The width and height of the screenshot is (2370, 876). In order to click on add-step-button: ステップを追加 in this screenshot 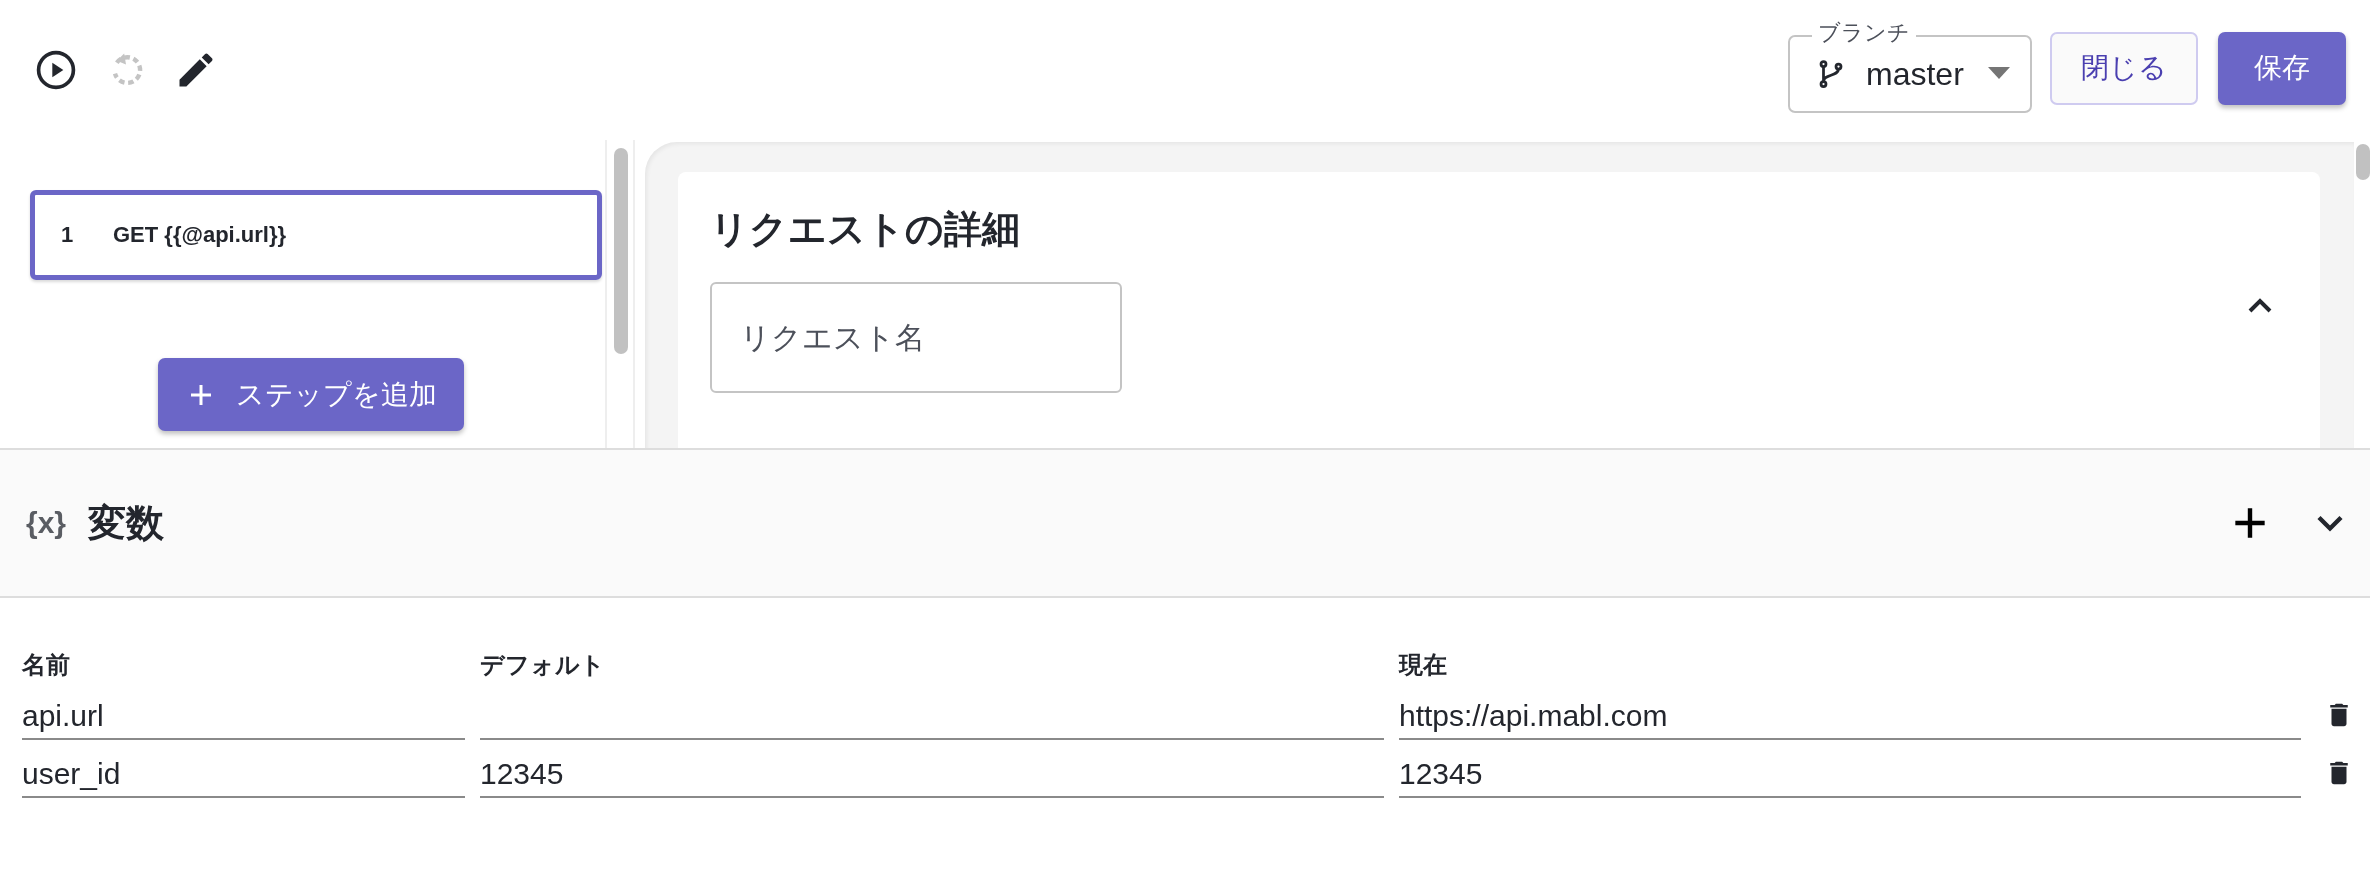, I will do `click(311, 394)`.